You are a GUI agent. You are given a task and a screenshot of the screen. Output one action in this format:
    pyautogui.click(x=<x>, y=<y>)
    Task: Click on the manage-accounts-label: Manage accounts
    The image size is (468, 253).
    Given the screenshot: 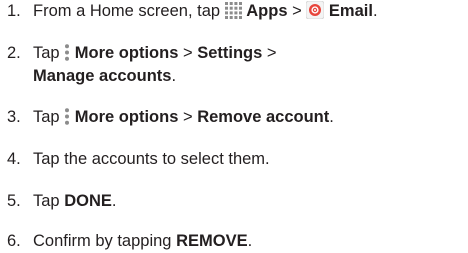 What is the action you would take?
    pyautogui.click(x=102, y=76)
    